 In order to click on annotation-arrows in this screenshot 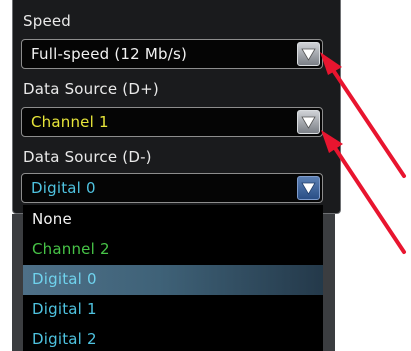, I will do `click(363, 153)`.